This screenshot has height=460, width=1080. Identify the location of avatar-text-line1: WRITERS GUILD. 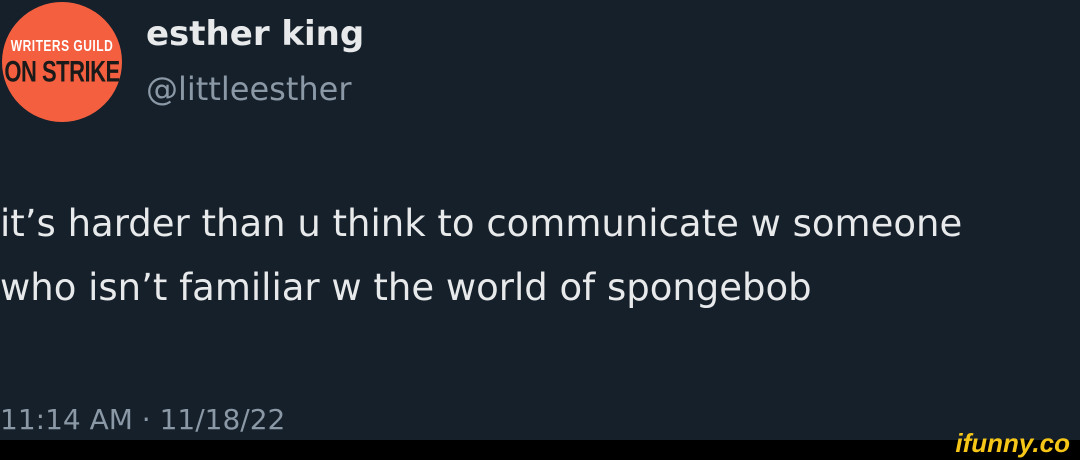
(62, 46).